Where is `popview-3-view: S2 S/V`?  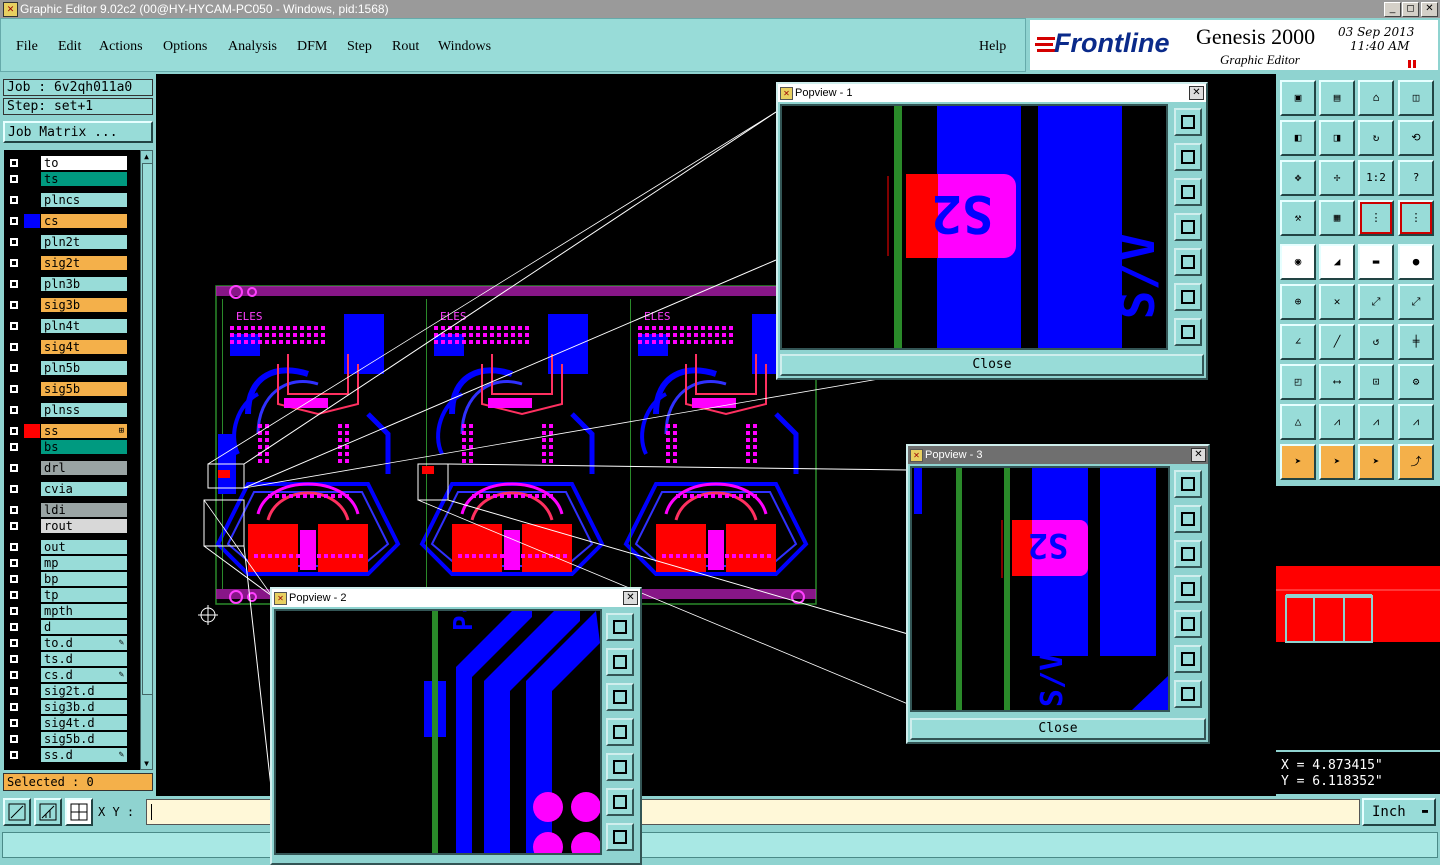 popview-3-view: S2 S/V is located at coordinates (1040, 589).